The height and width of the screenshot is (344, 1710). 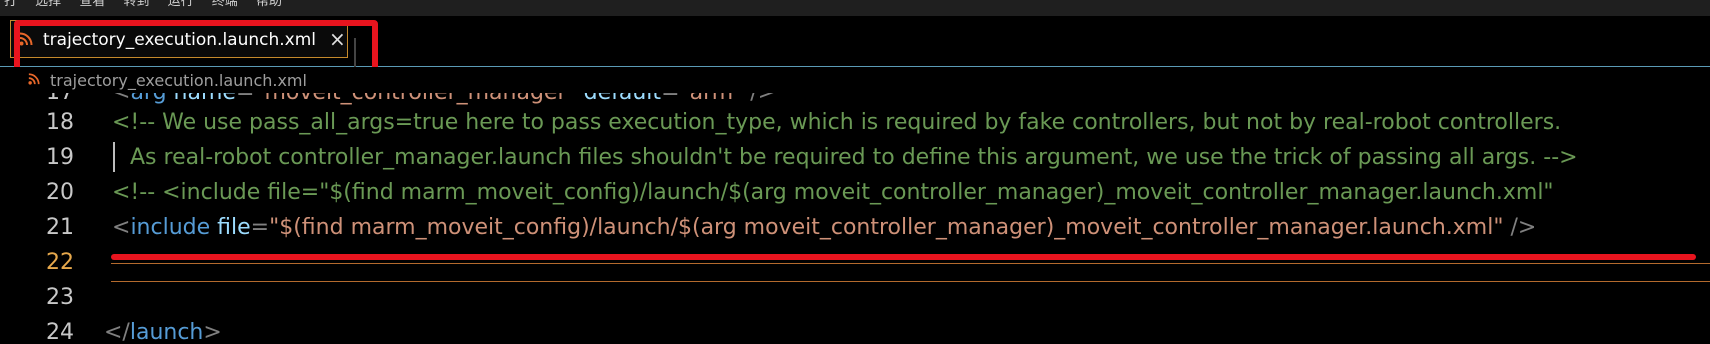 What do you see at coordinates (117, 332) in the screenshot?
I see `tag-open: </` at bounding box center [117, 332].